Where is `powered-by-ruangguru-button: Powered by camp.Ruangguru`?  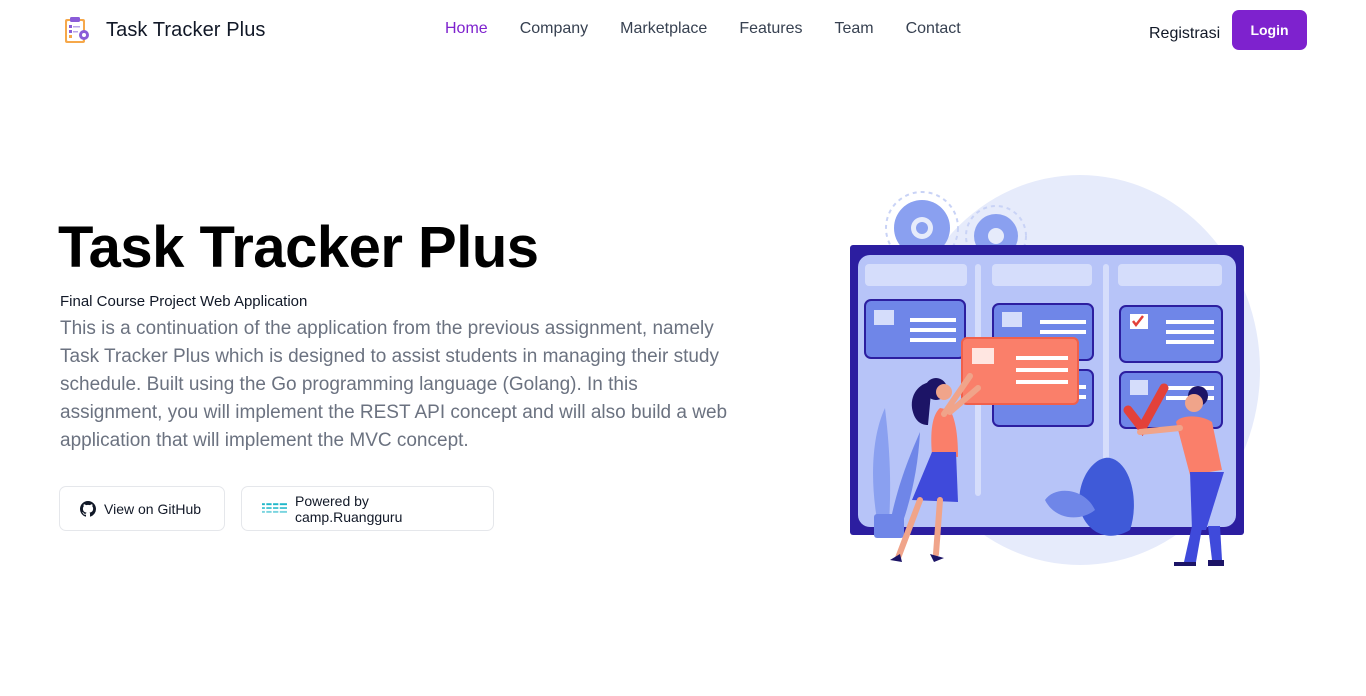 powered-by-ruangguru-button: Powered by camp.Ruangguru is located at coordinates (367, 508).